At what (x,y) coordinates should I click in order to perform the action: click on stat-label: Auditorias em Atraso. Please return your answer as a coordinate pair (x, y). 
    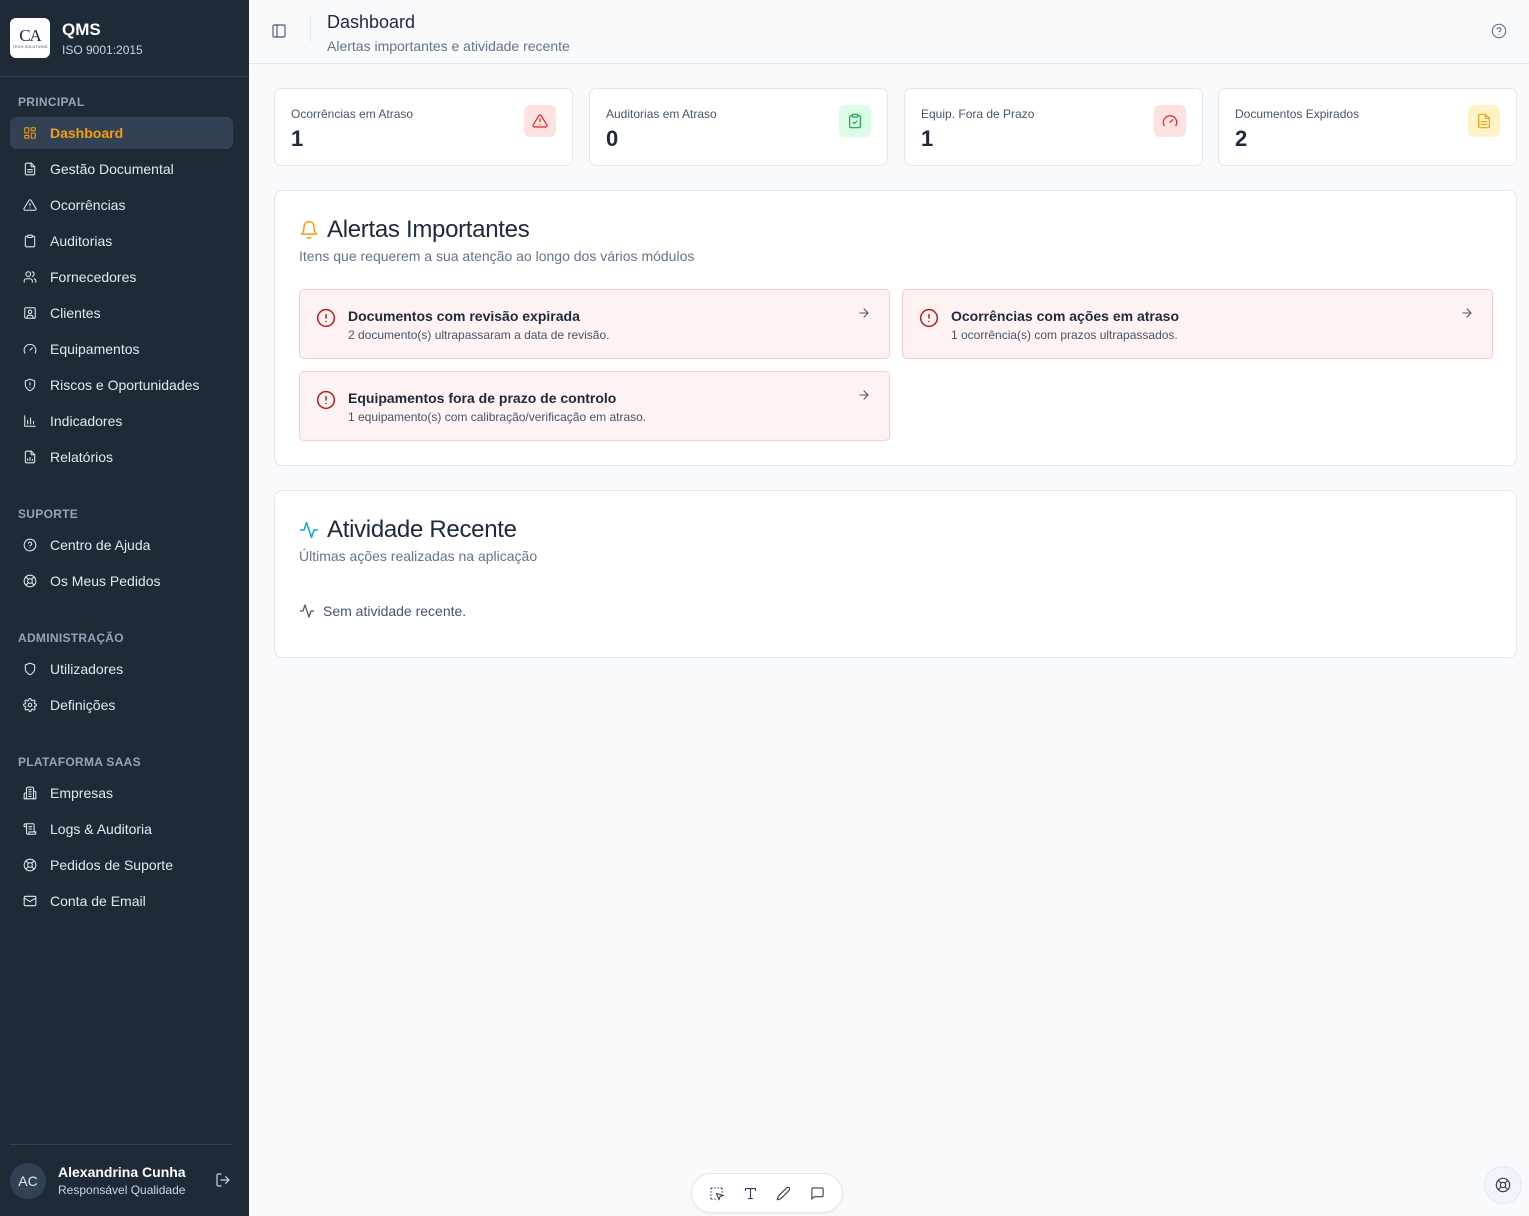
    Looking at the image, I should click on (661, 114).